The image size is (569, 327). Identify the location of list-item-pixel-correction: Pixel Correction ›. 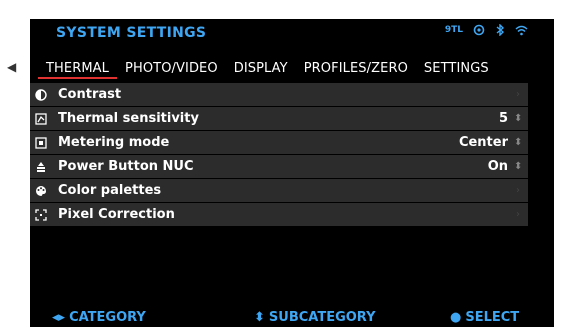
(279, 214).